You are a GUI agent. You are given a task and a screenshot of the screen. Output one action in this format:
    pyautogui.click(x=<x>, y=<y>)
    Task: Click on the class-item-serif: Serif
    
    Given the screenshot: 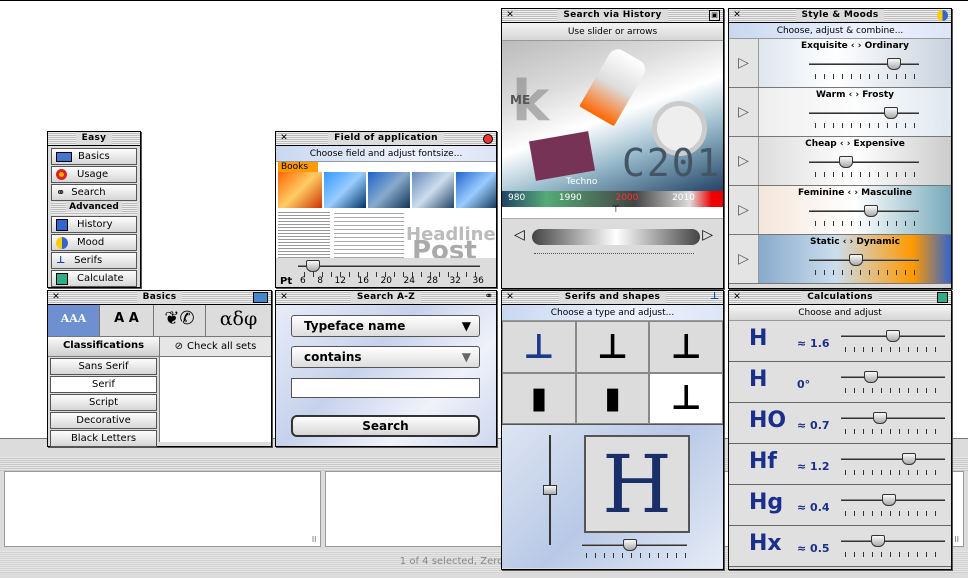 What is the action you would take?
    pyautogui.click(x=103, y=384)
    